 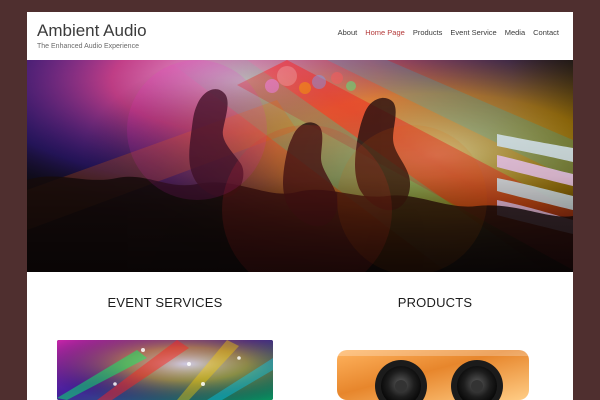 What do you see at coordinates (473, 32) in the screenshot?
I see `nav-event-service: Event Service` at bounding box center [473, 32].